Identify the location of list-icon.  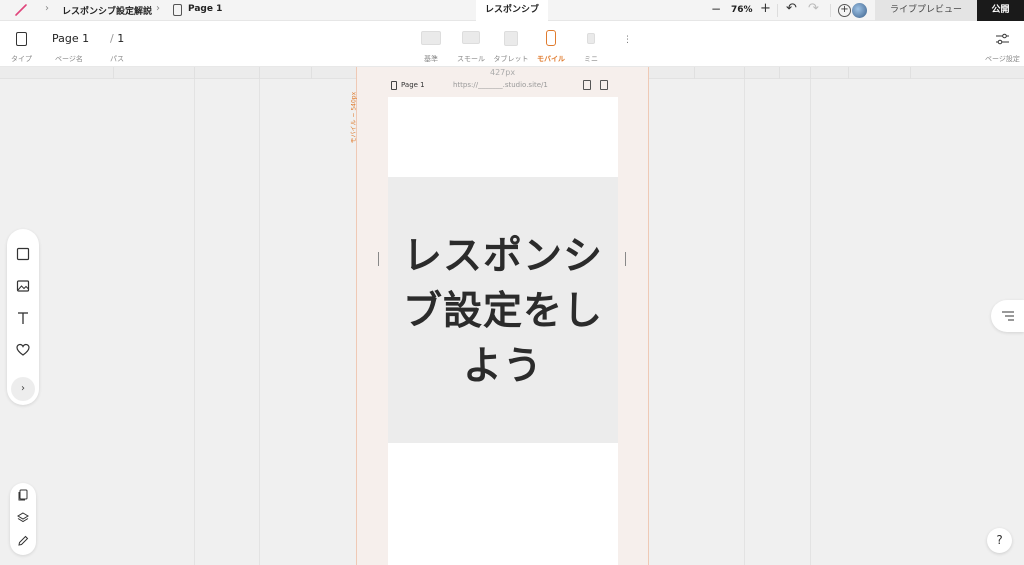
(1008, 316).